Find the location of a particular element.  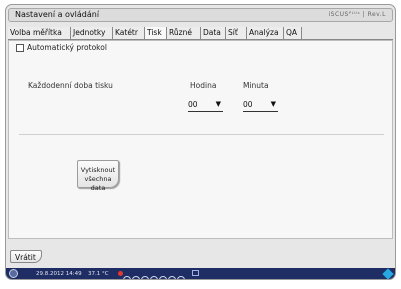

title-bar: Nastavení a ovládání iSCUSᴾᴸᵁˢ | Rev.L is located at coordinates (200, 15).